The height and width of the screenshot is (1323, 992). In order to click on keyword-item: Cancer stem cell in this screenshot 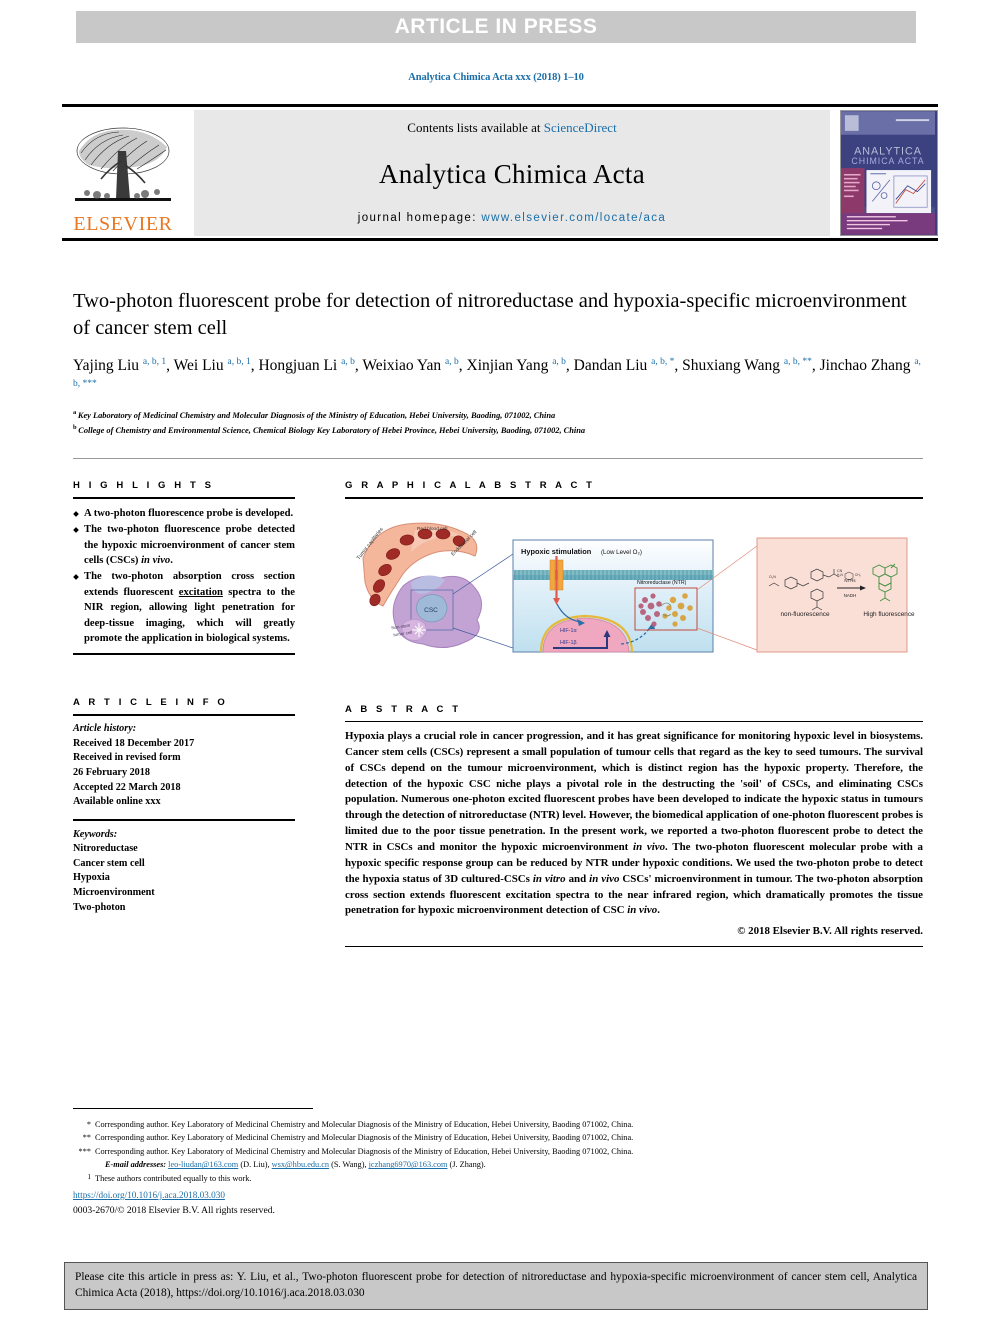, I will do `click(109, 863)`.